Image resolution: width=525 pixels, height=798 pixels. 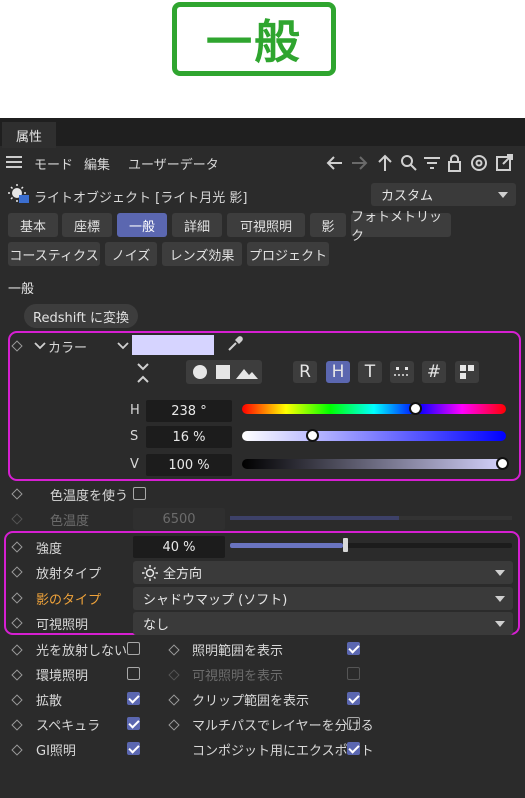 I want to click on visible-light-dropdown: なし, so click(x=323, y=623).